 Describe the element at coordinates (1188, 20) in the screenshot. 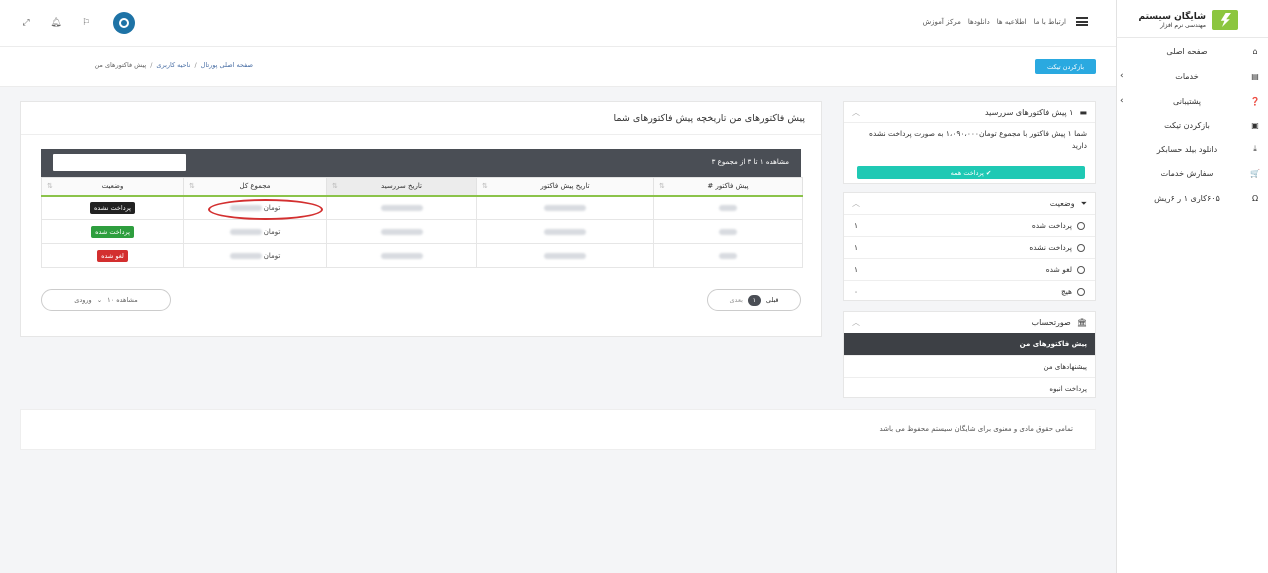

I see `brand-logo: شایگان سیستم مهندسی نرم افزار` at that location.